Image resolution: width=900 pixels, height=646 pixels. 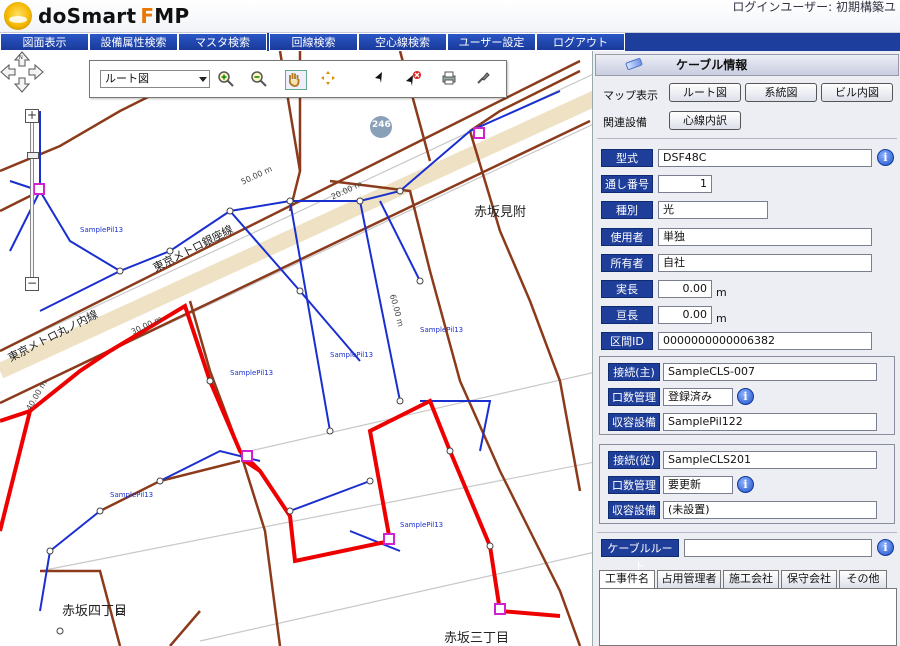 I want to click on main-housing-field: SamplePil122, so click(x=770, y=422).